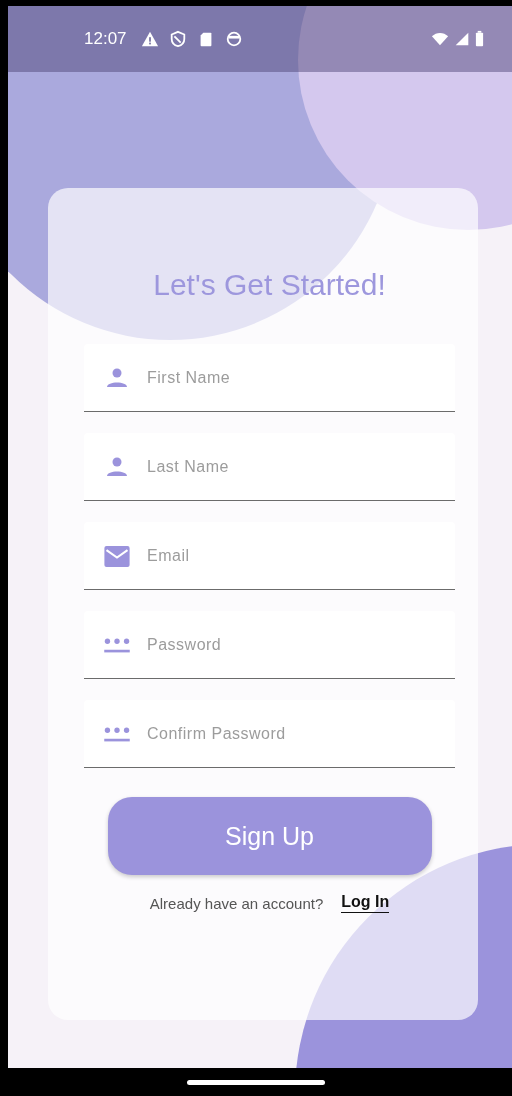  Describe the element at coordinates (269, 556) in the screenshot. I see `input-field: Email` at that location.